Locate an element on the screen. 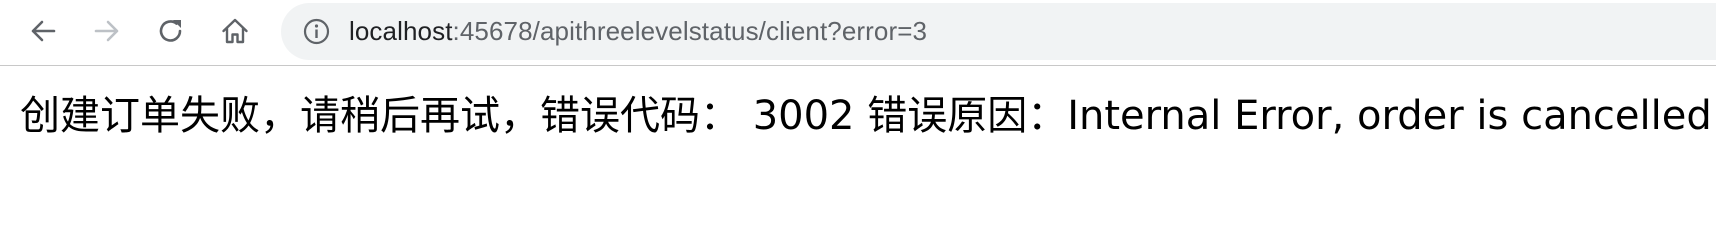 This screenshot has width=1716, height=240. home-button is located at coordinates (235, 31).